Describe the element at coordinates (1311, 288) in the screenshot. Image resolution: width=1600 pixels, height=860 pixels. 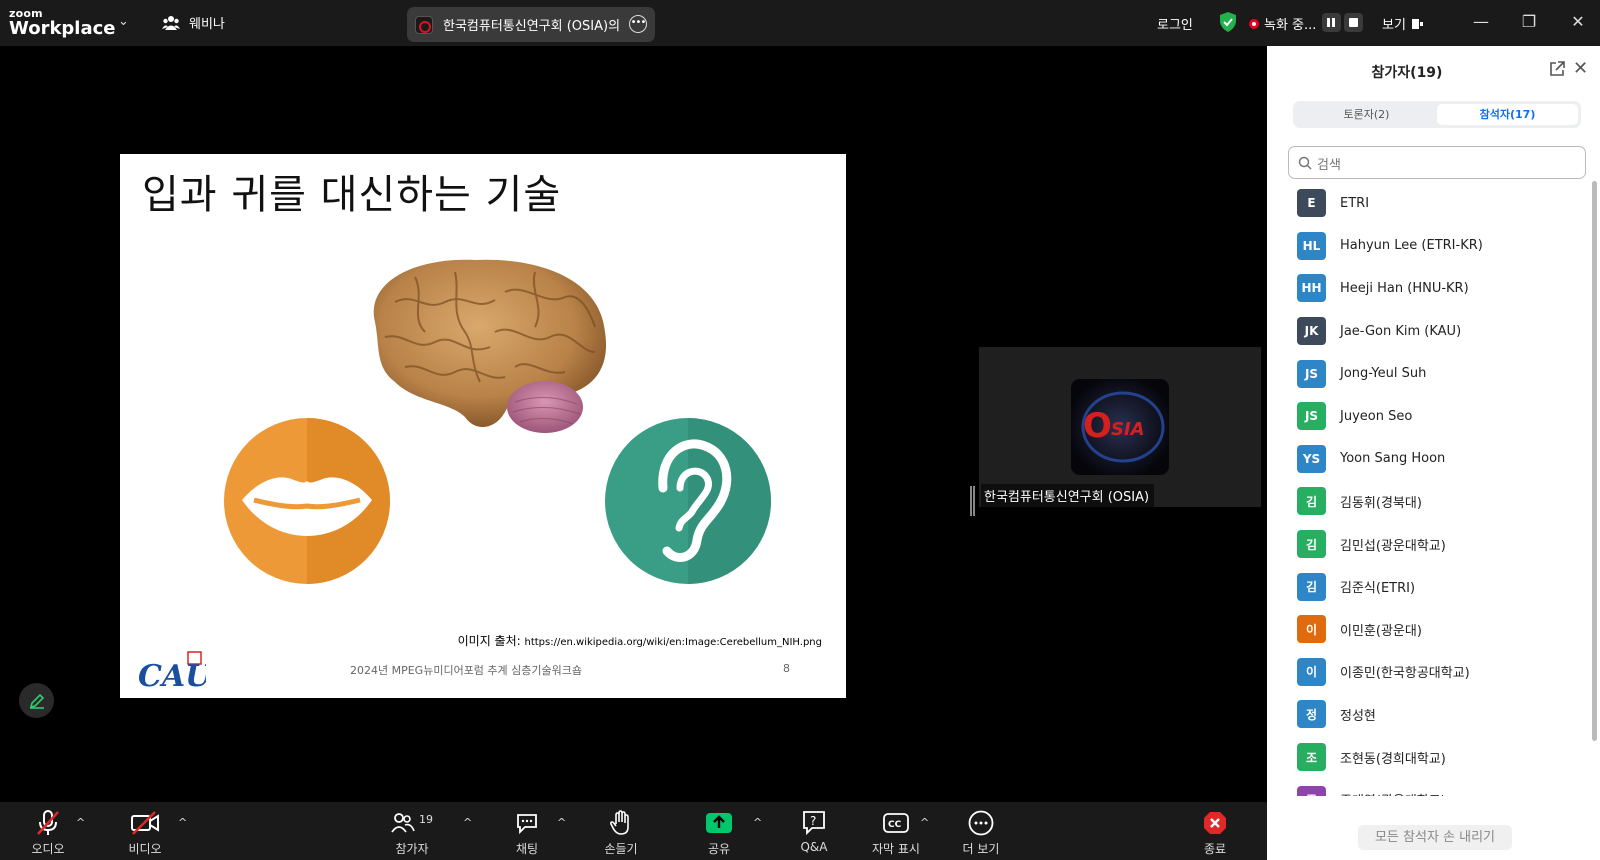
I see `avatar: HH` at that location.